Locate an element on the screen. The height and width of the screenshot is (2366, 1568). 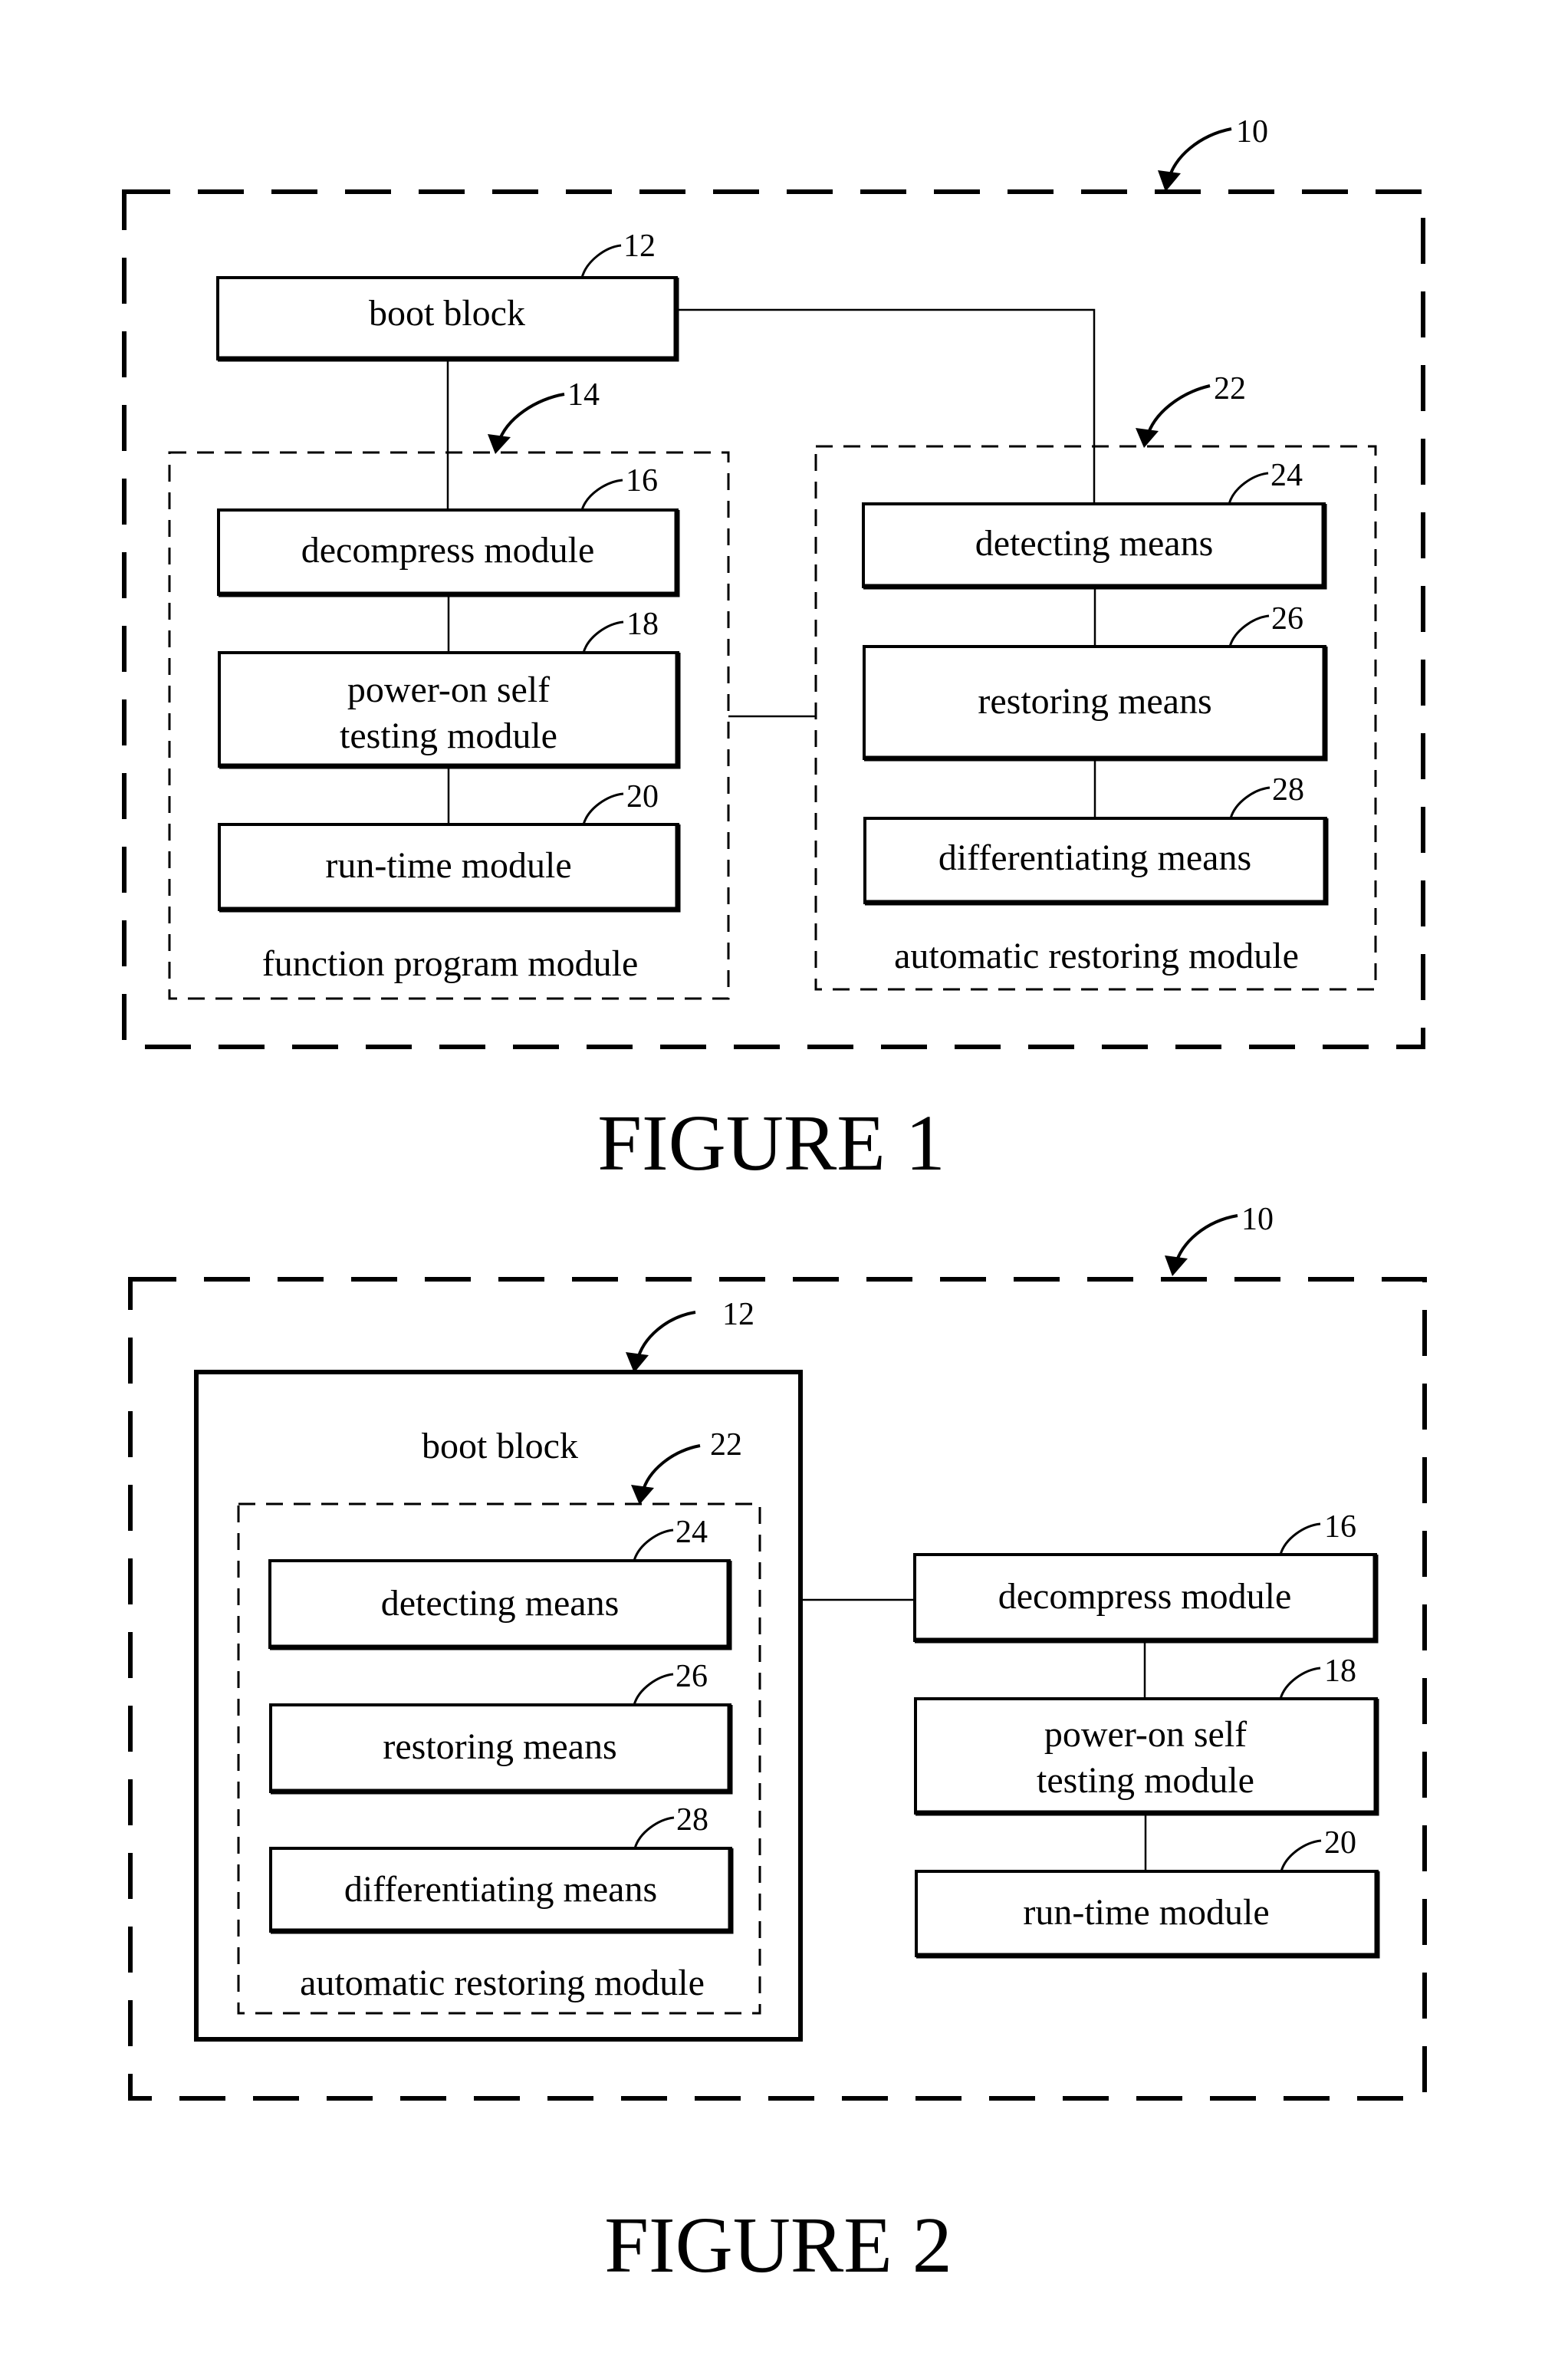
ref-14-pointer: 14 is located at coordinates (544, 415).